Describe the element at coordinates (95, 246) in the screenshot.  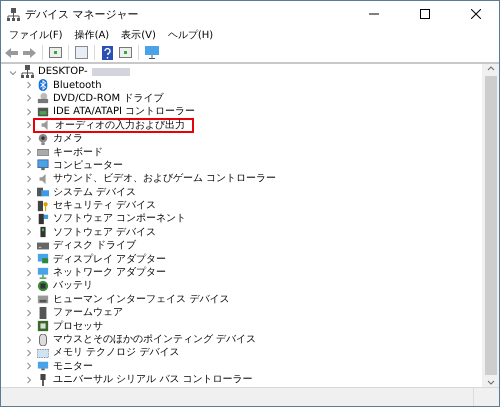
I see `tree-item: ディスク ドライブ` at that location.